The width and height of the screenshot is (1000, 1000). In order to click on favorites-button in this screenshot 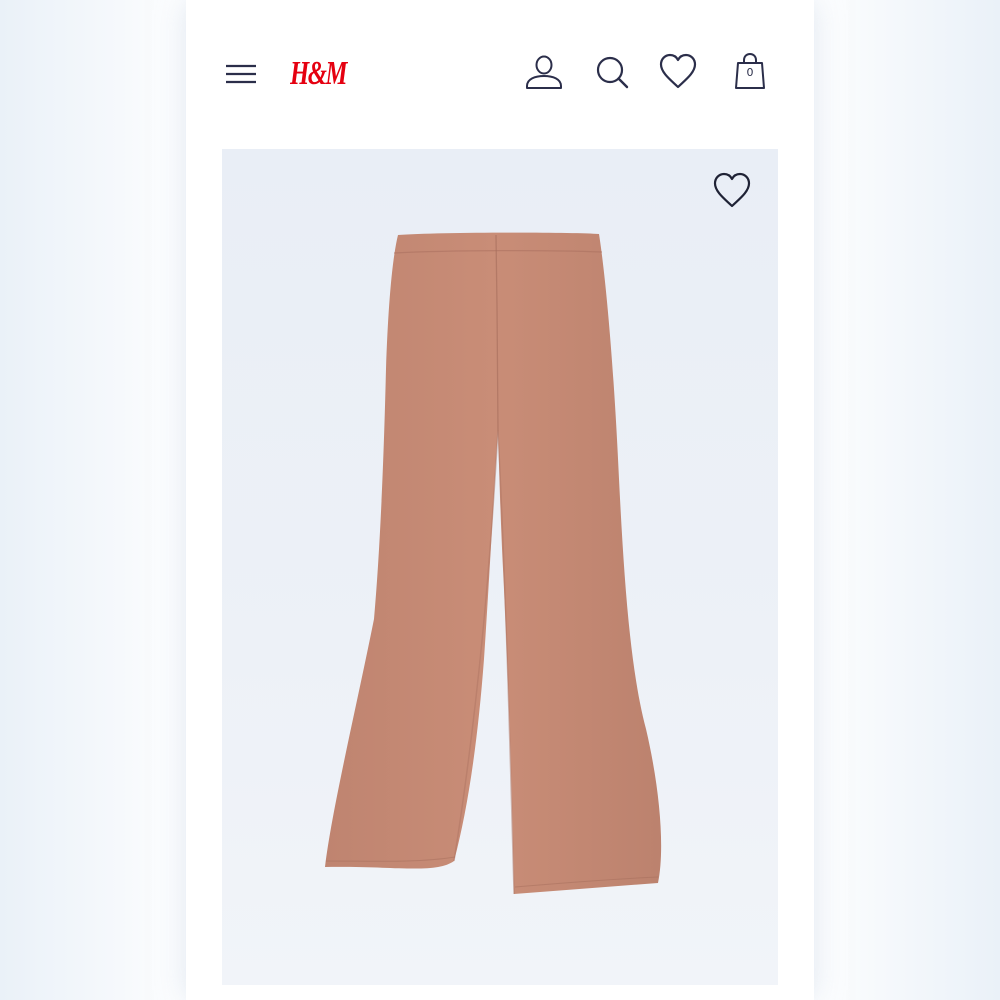, I will do `click(678, 72)`.